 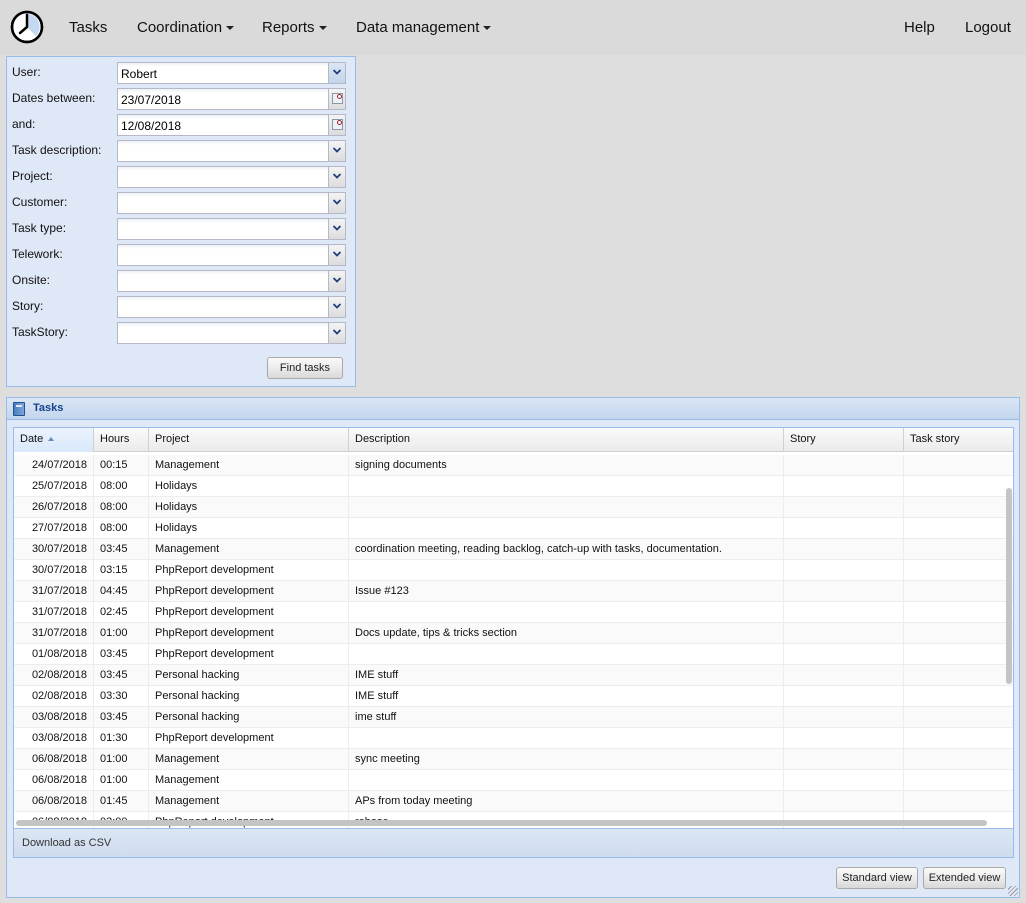 What do you see at coordinates (54, 591) in the screenshot?
I see `cell-date: 31/07/2018` at bounding box center [54, 591].